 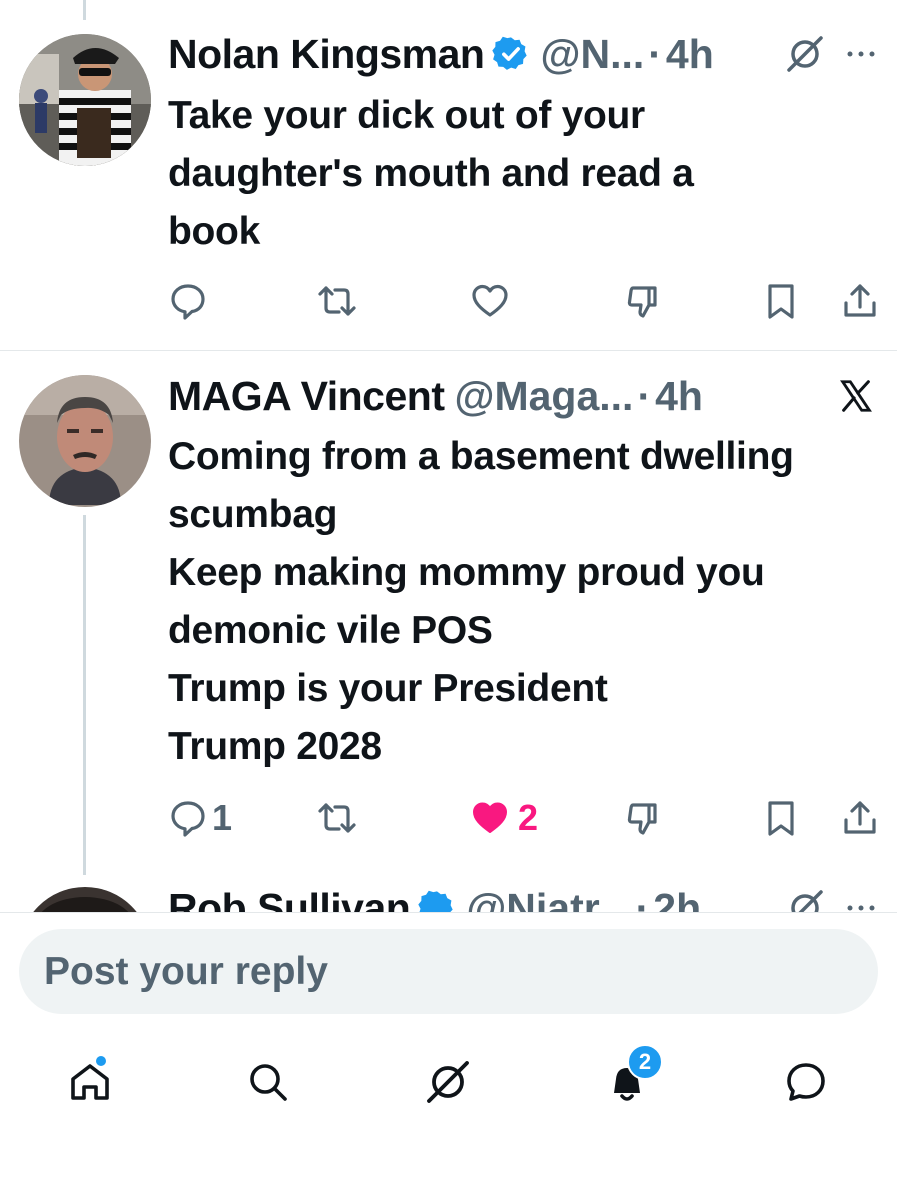 I want to click on nav-messages, so click(x=806, y=1082).